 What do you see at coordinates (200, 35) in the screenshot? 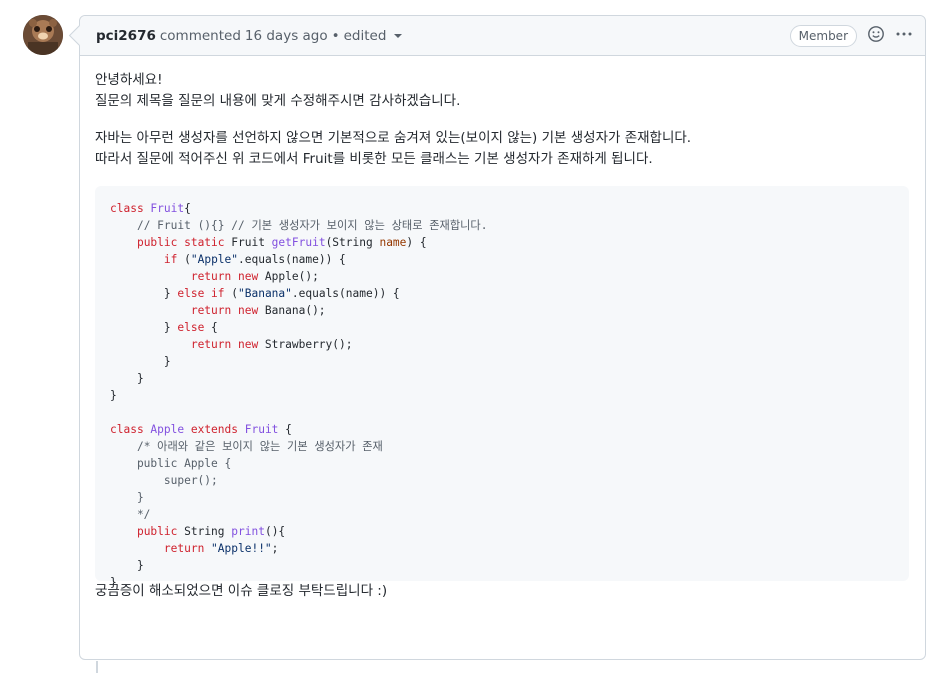
I see `comment-action: commented` at bounding box center [200, 35].